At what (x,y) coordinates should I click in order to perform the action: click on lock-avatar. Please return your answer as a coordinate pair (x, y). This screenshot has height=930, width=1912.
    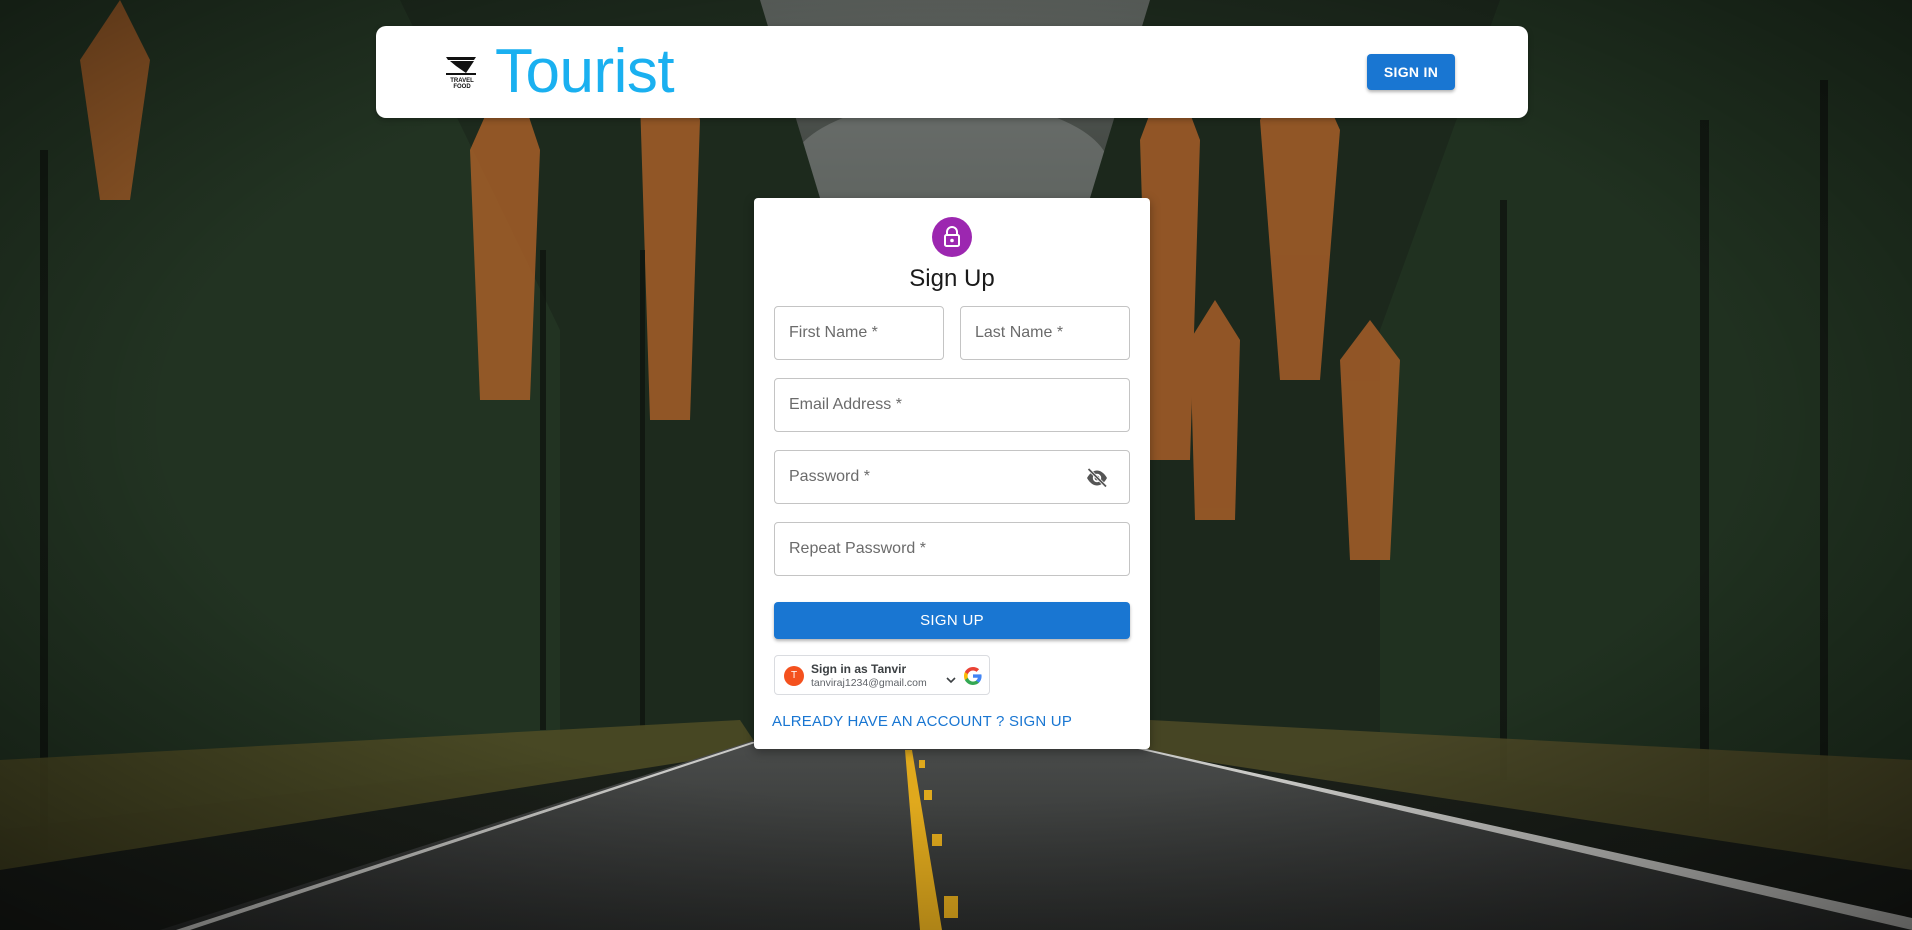
    Looking at the image, I should click on (952, 237).